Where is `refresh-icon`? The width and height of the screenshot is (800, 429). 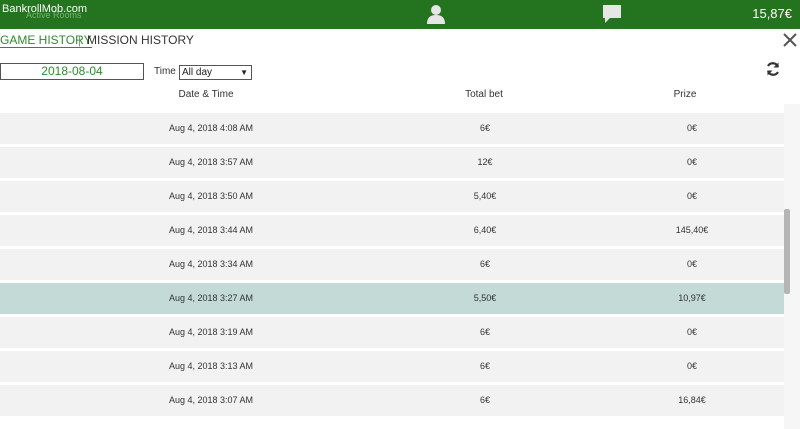
refresh-icon is located at coordinates (773, 69).